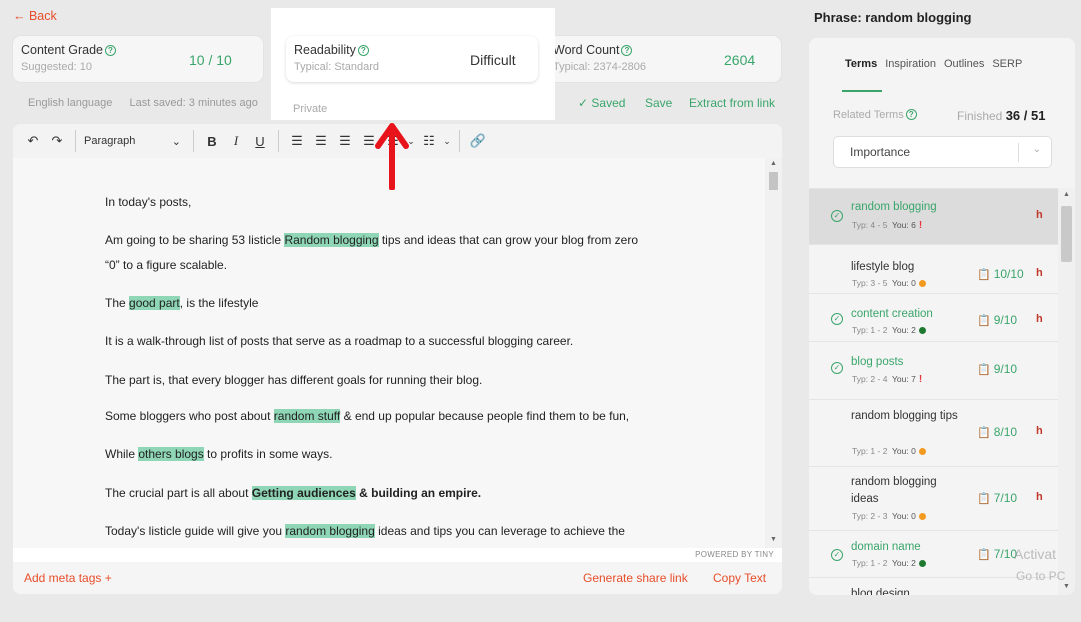 The width and height of the screenshot is (1081, 622). I want to click on extract-from-link-button: Extract from link, so click(732, 103).